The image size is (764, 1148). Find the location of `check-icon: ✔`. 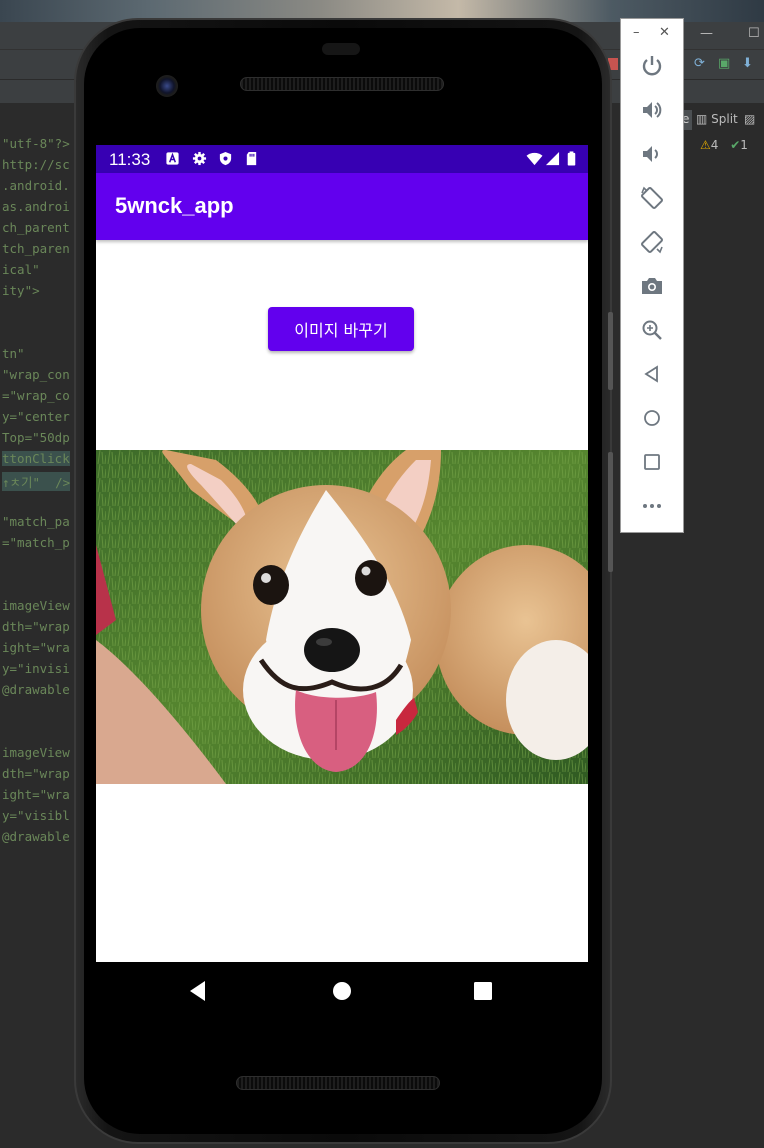

check-icon: ✔ is located at coordinates (735, 145).